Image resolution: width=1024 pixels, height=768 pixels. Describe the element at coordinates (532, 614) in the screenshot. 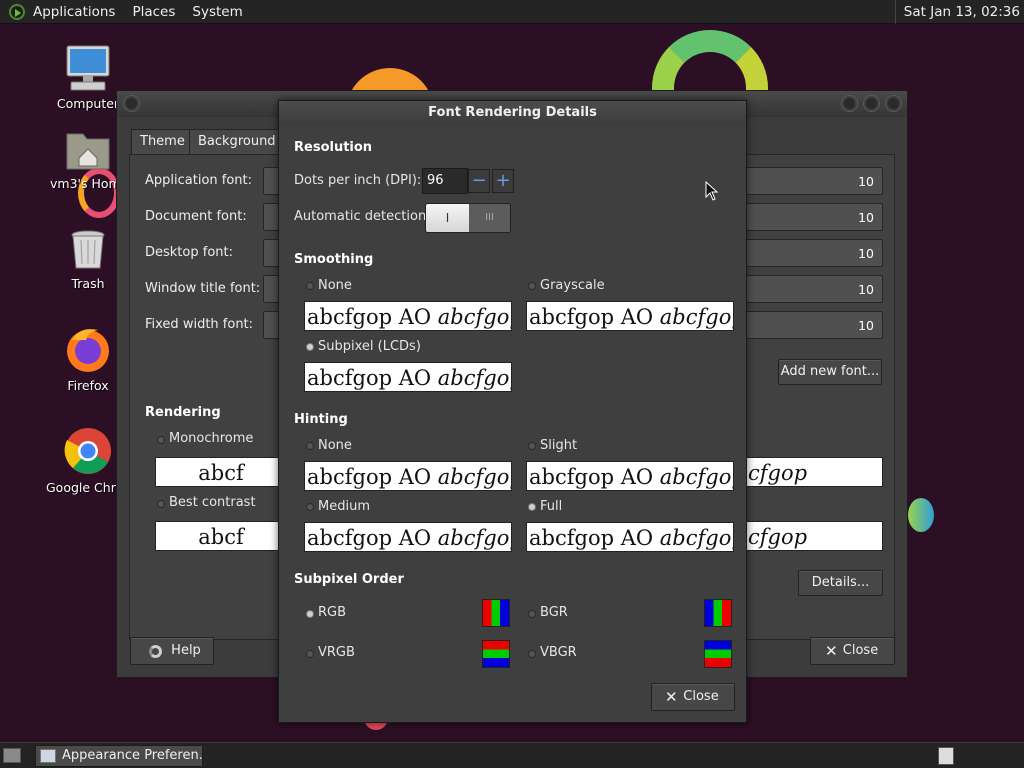

I see `order-bgr-radio` at that location.